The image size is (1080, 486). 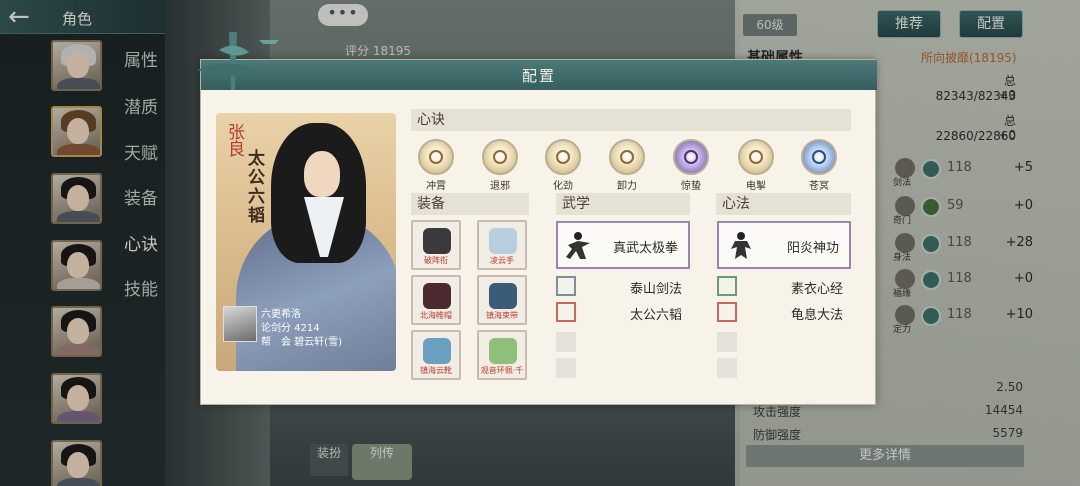 What do you see at coordinates (578, 245) in the screenshot?
I see `martial-pose-icon` at bounding box center [578, 245].